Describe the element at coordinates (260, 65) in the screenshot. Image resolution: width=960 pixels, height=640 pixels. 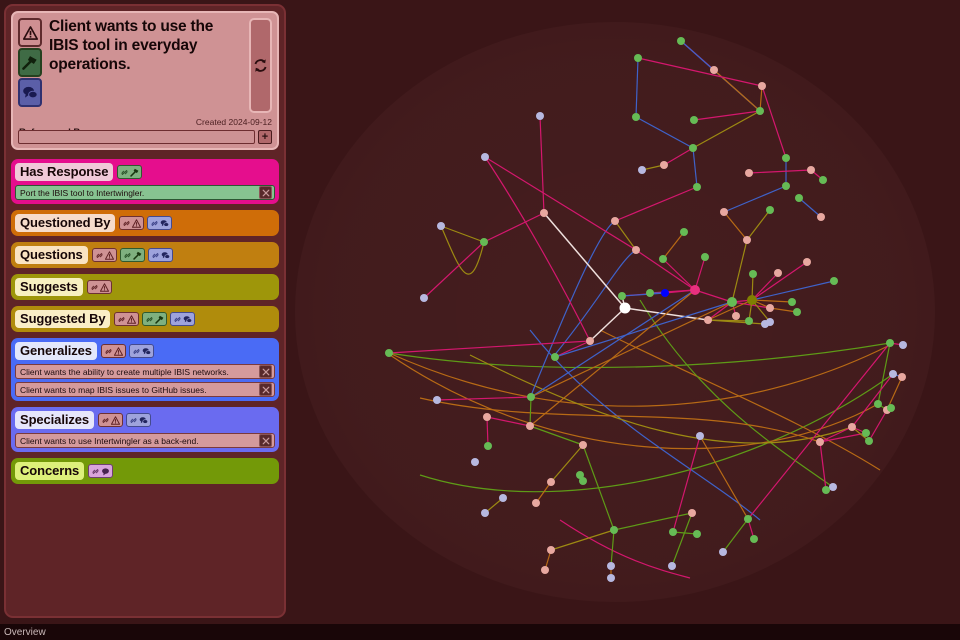
I see `refresh-button` at that location.